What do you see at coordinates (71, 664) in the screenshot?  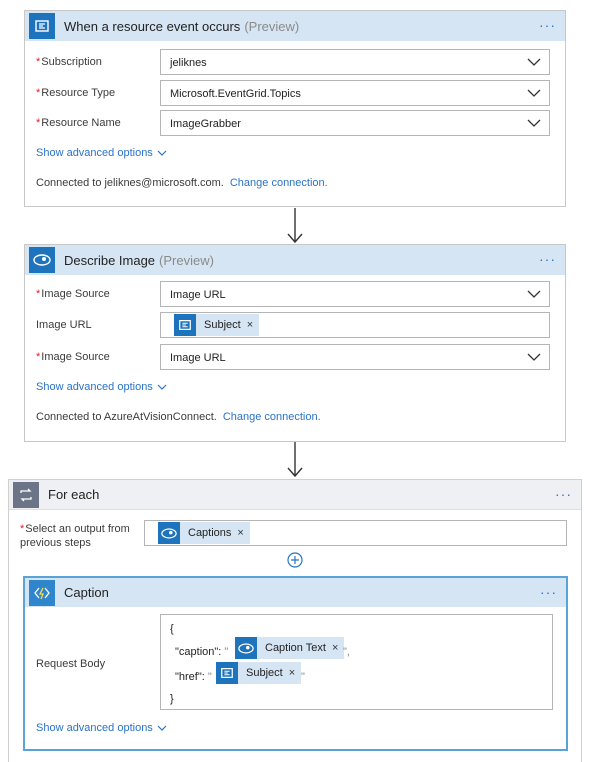 I see `request-body-label: Request Body` at bounding box center [71, 664].